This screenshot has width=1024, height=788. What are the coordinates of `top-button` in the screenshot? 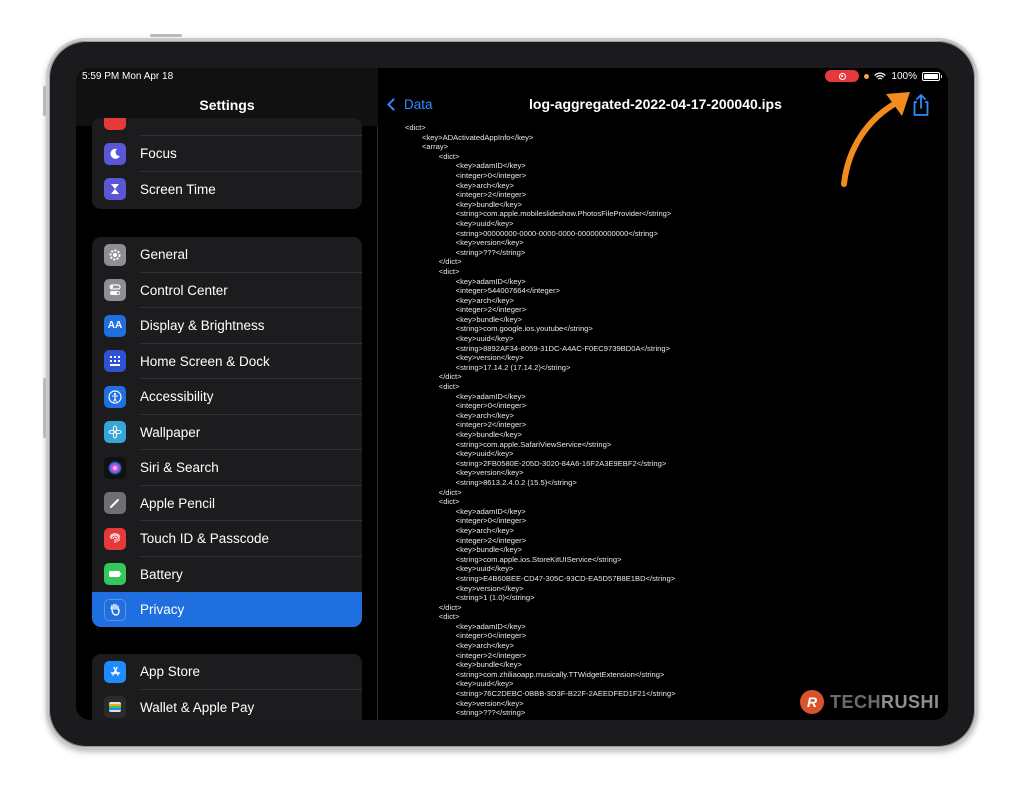 It's located at (166, 35).